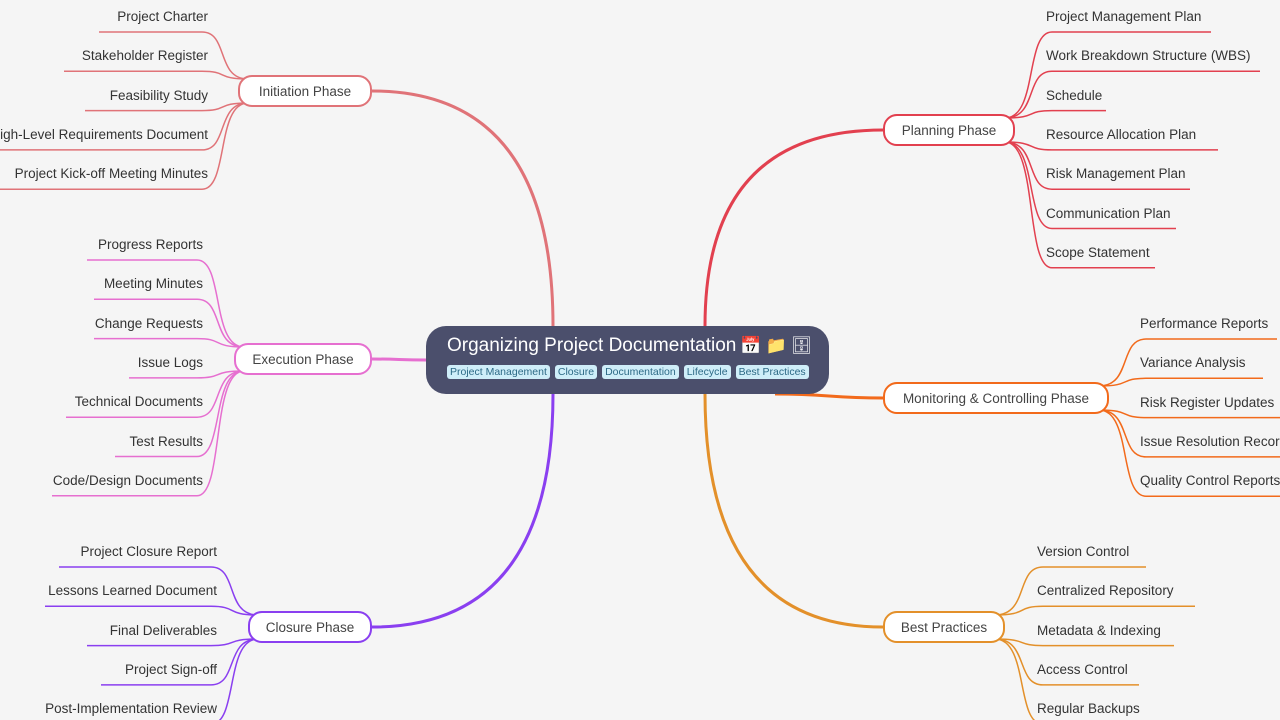  Describe the element at coordinates (1099, 630) in the screenshot. I see `leaf-metadata-indexing: Metadata & Indexing` at that location.